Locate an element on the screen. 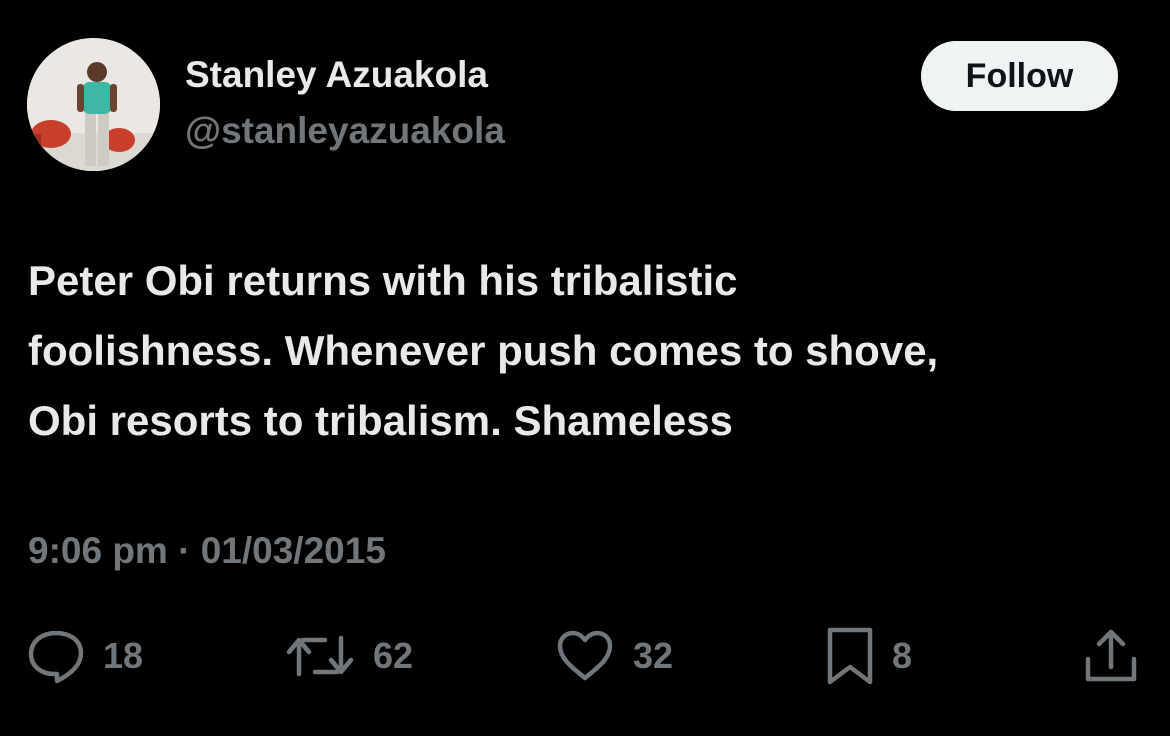  author-name: Stanley Azuakola is located at coordinates (336, 75).